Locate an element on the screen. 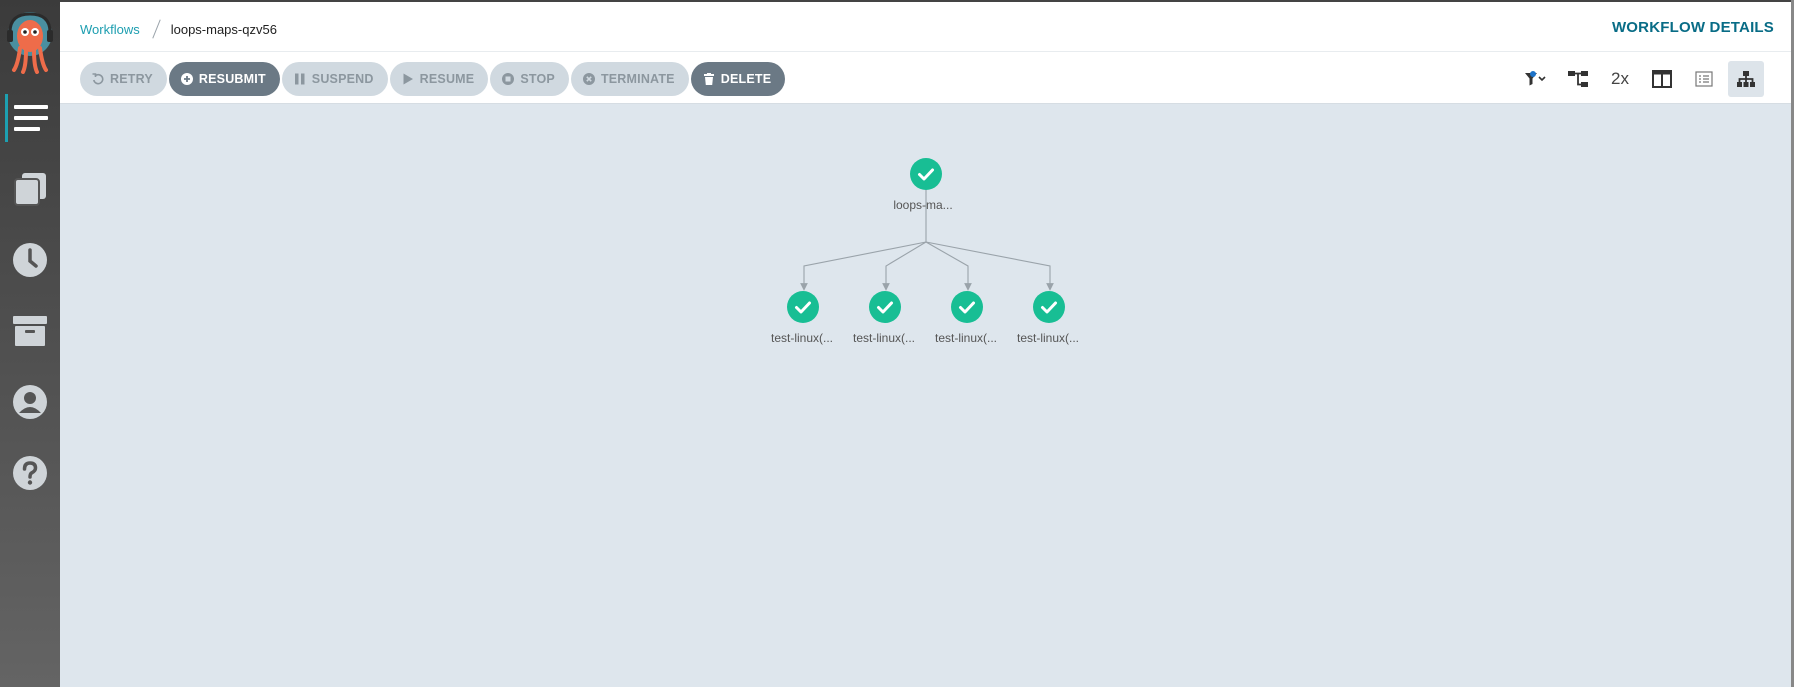 Image resolution: width=1794 pixels, height=687 pixels. collapse-nodes-toggle is located at coordinates (1578, 79).